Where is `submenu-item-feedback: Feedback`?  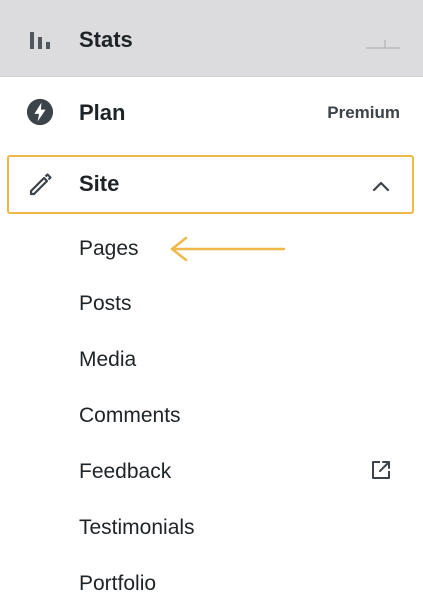
submenu-item-feedback: Feedback is located at coordinates (125, 472).